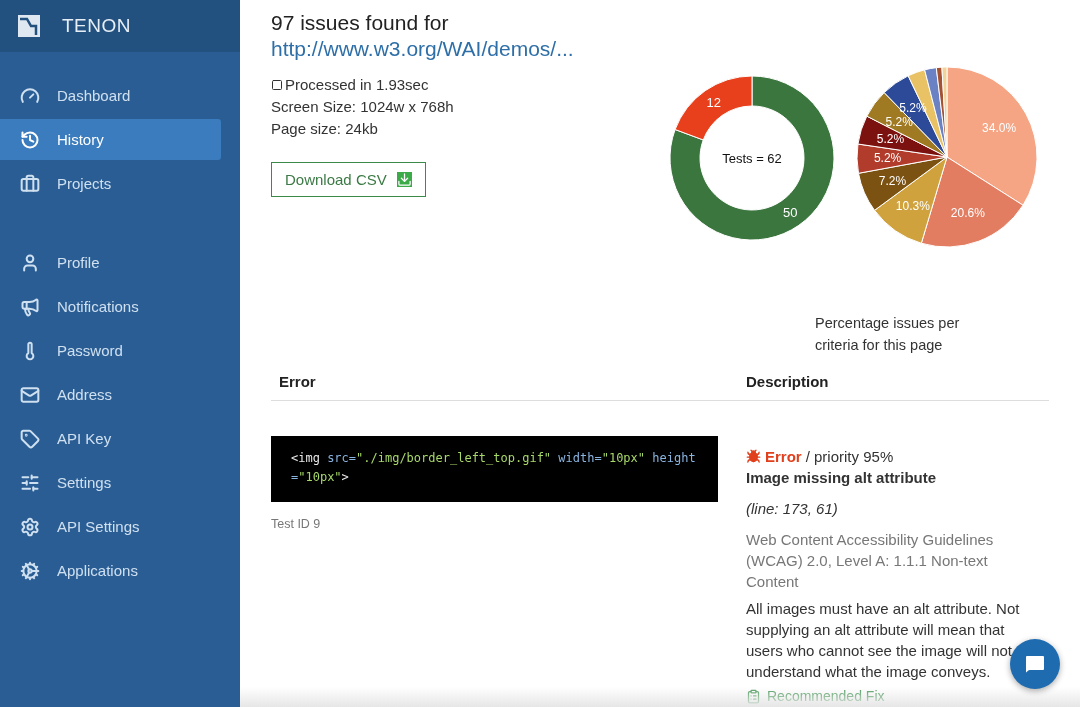 The width and height of the screenshot is (1080, 707). I want to click on mail-icon, so click(30, 394).